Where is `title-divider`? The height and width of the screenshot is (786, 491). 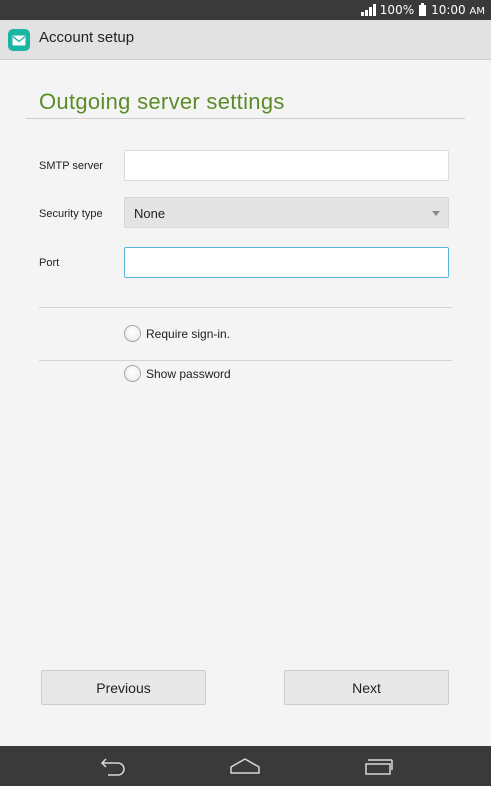 title-divider is located at coordinates (245, 118).